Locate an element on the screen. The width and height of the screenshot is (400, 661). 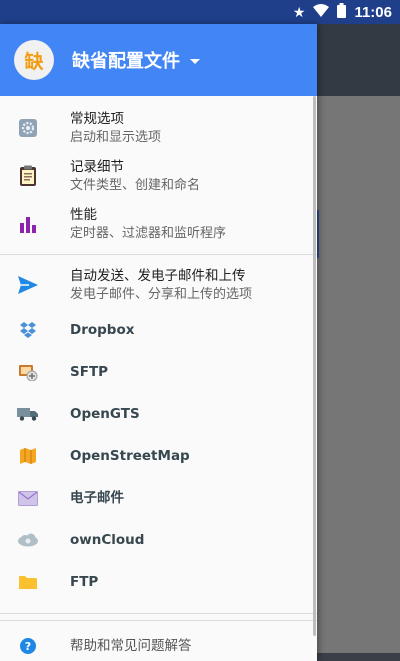
profile-name: 缺省配置文件 is located at coordinates (126, 60).